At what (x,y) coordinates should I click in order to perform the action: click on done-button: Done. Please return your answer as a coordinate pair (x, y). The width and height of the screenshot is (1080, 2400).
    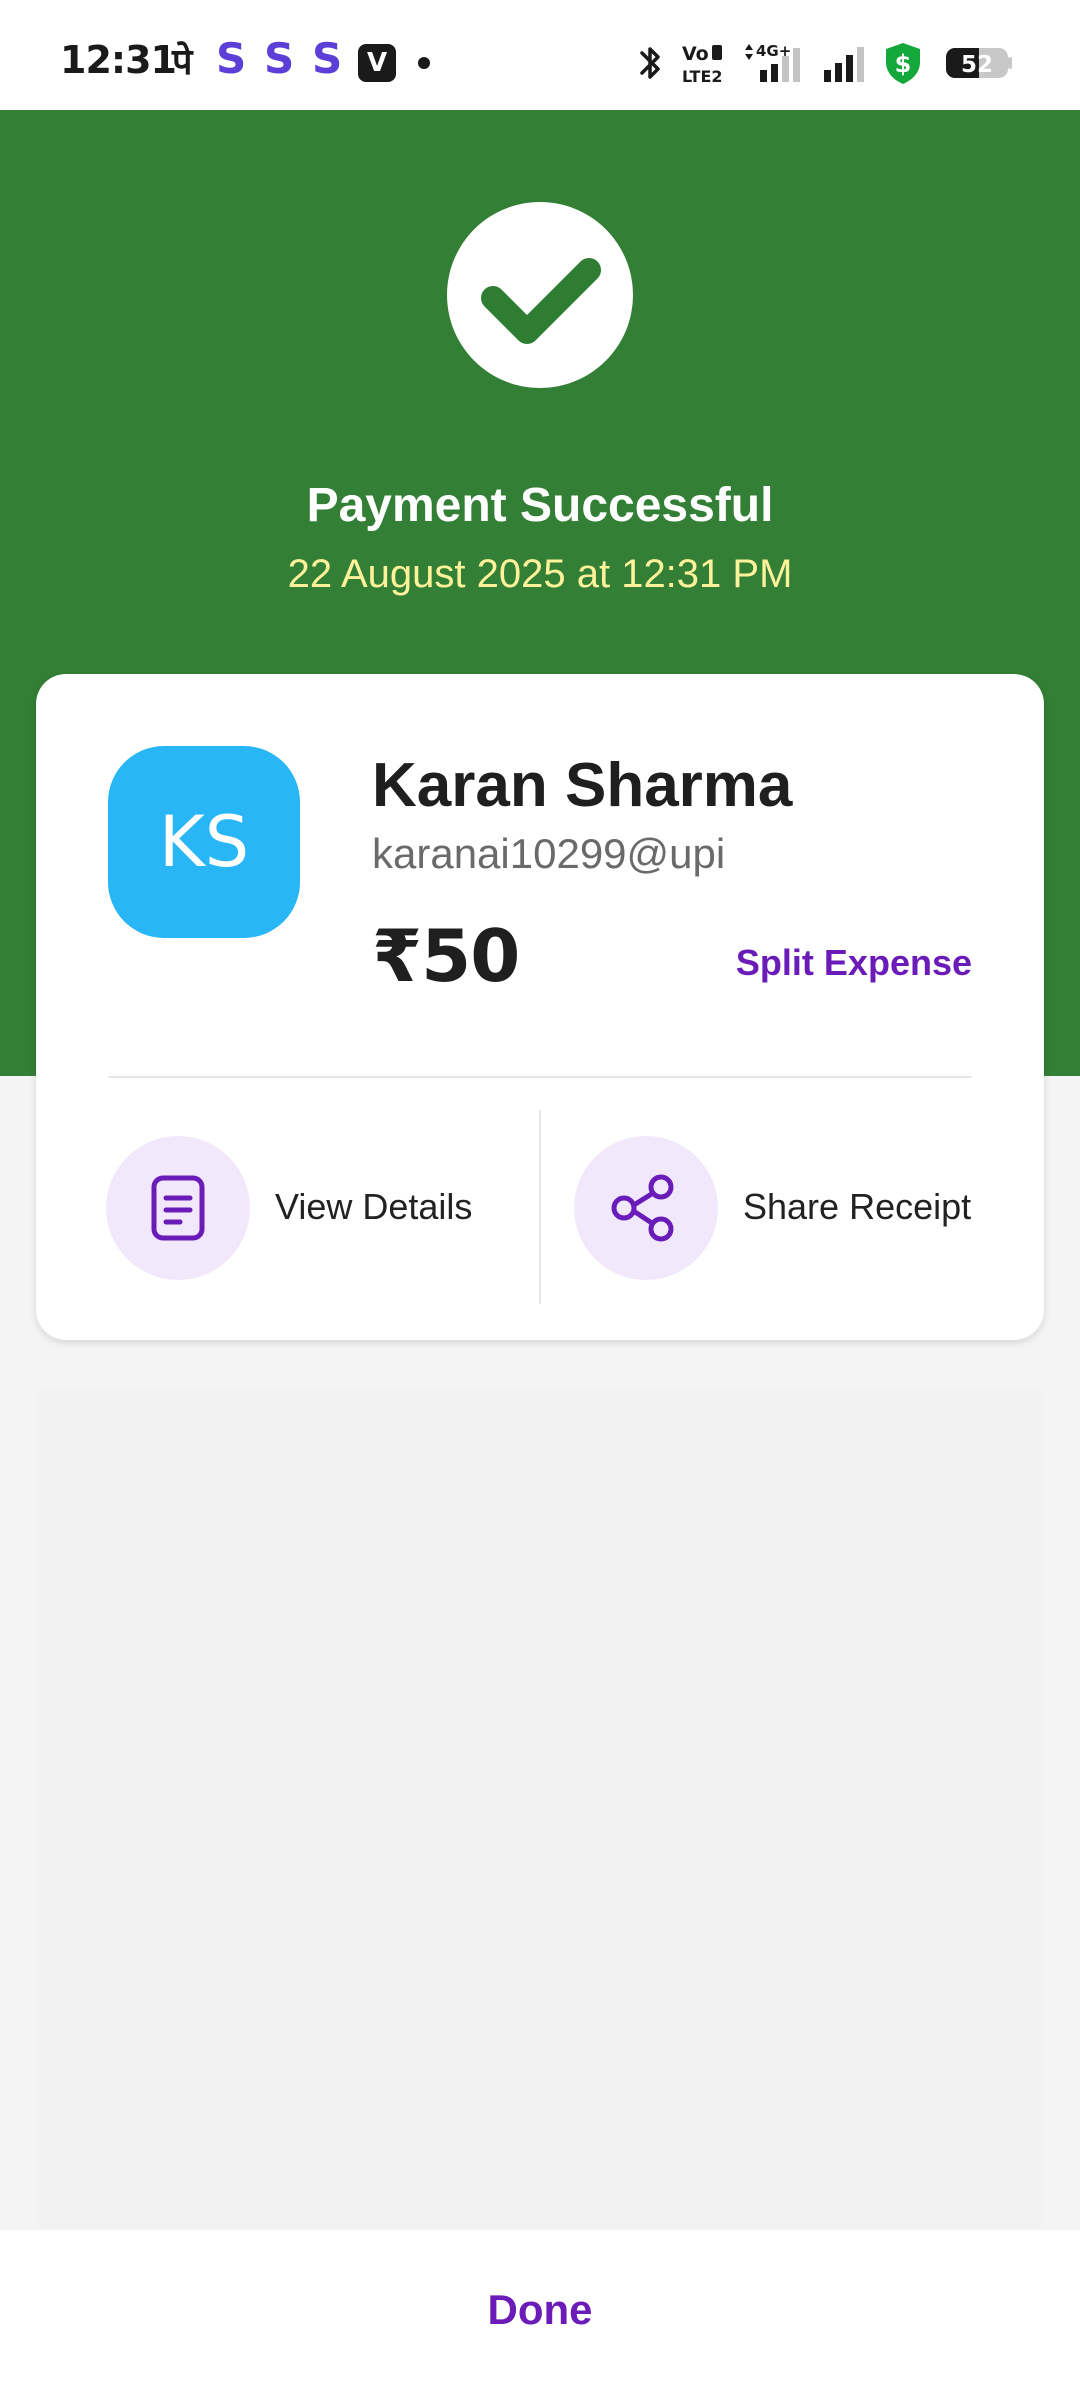
    Looking at the image, I should click on (540, 2310).